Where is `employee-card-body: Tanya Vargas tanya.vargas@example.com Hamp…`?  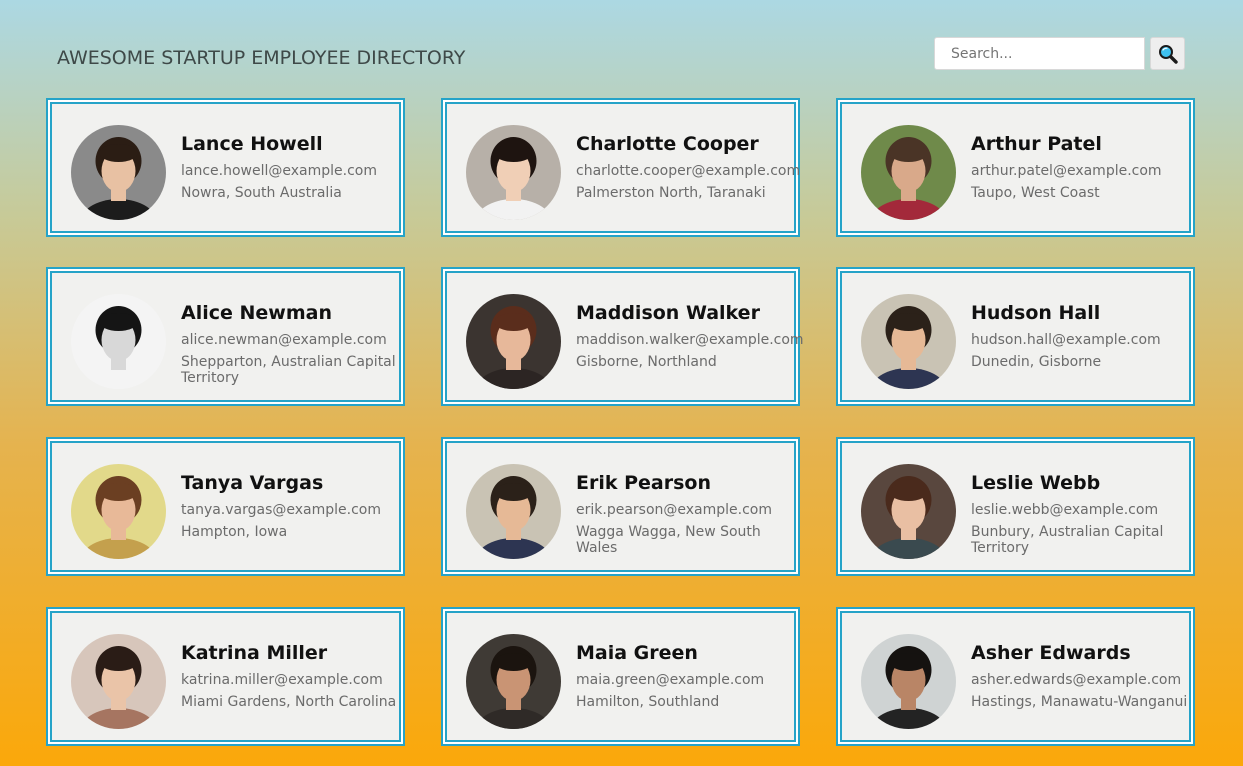 employee-card-body: Tanya Vargas tanya.vargas@example.com Hamp… is located at coordinates (225, 506).